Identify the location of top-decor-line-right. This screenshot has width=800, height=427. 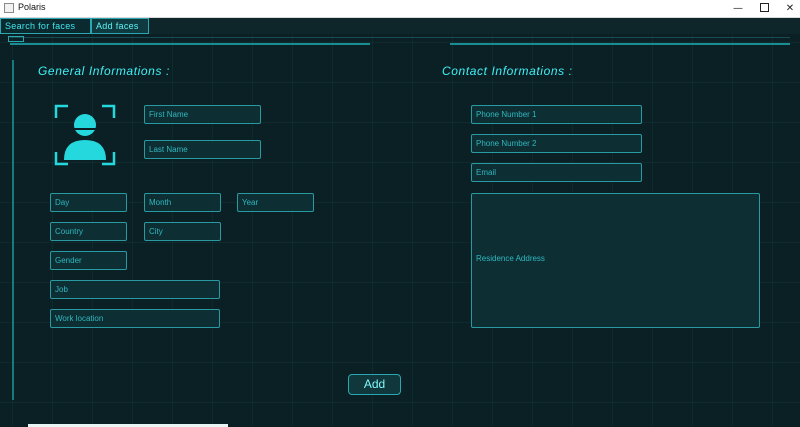
(620, 44).